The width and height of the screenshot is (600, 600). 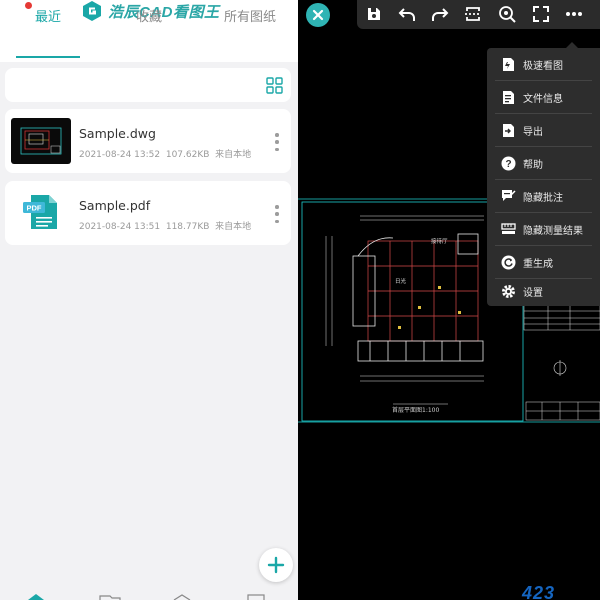 What do you see at coordinates (508, 130) in the screenshot?
I see `export-icon` at bounding box center [508, 130].